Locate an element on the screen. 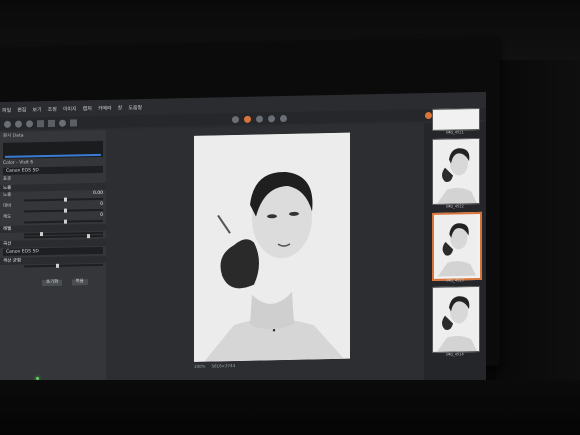 This screenshot has width=580, height=435. menu-file: 파일 is located at coordinates (6, 111).